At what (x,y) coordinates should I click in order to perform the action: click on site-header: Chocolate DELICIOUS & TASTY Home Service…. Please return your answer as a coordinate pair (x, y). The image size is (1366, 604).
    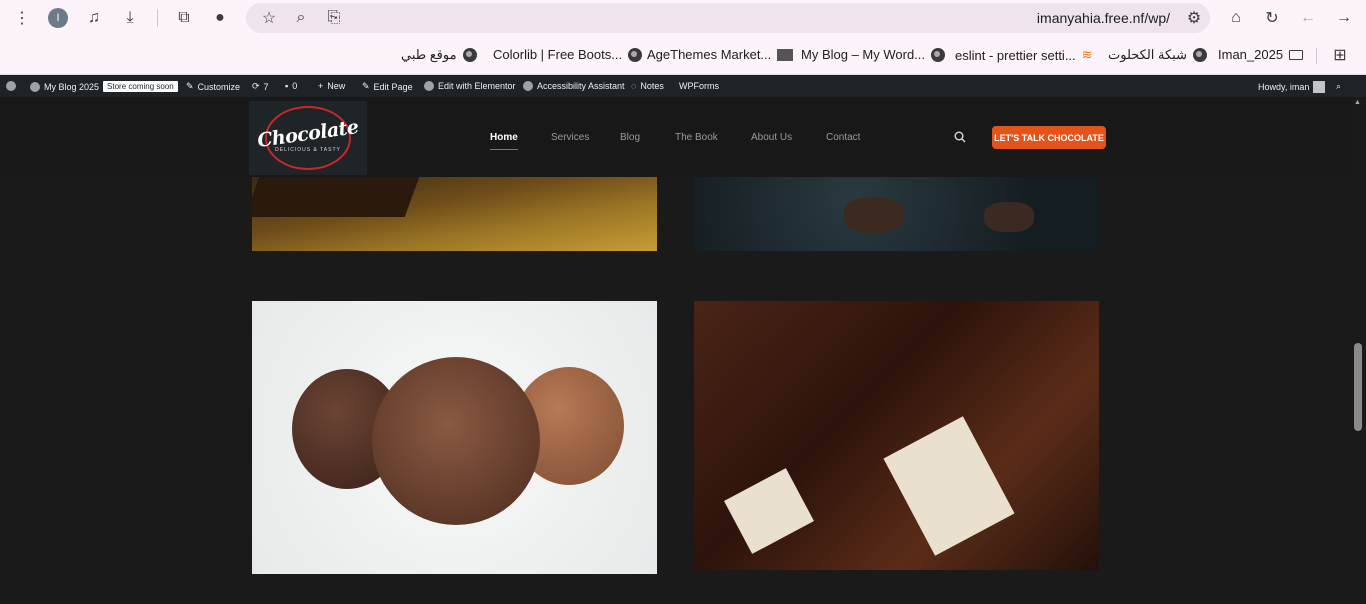
    Looking at the image, I should click on (683, 137).